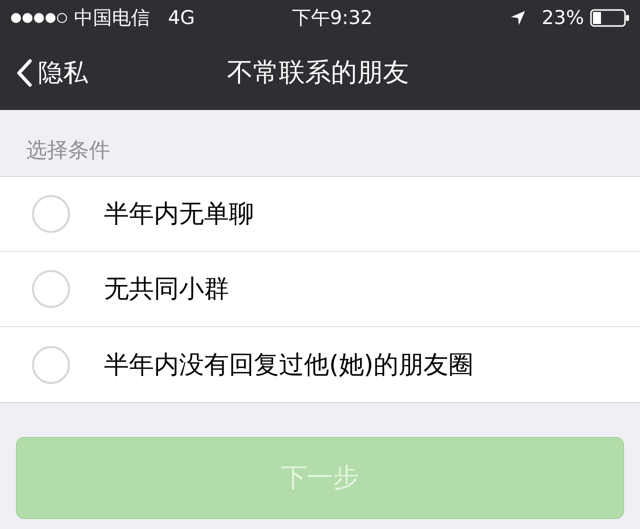  What do you see at coordinates (332, 18) in the screenshot?
I see `clock-time: 下午9:32` at bounding box center [332, 18].